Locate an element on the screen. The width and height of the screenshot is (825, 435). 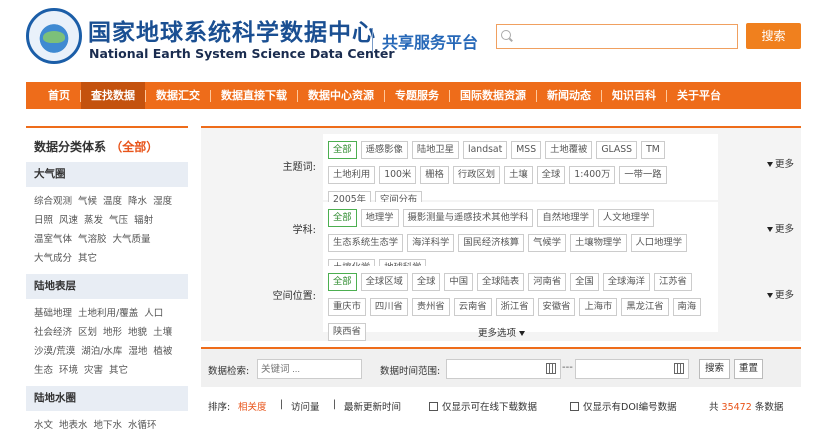
more-options-button: 更多选项 is located at coordinates (502, 332).